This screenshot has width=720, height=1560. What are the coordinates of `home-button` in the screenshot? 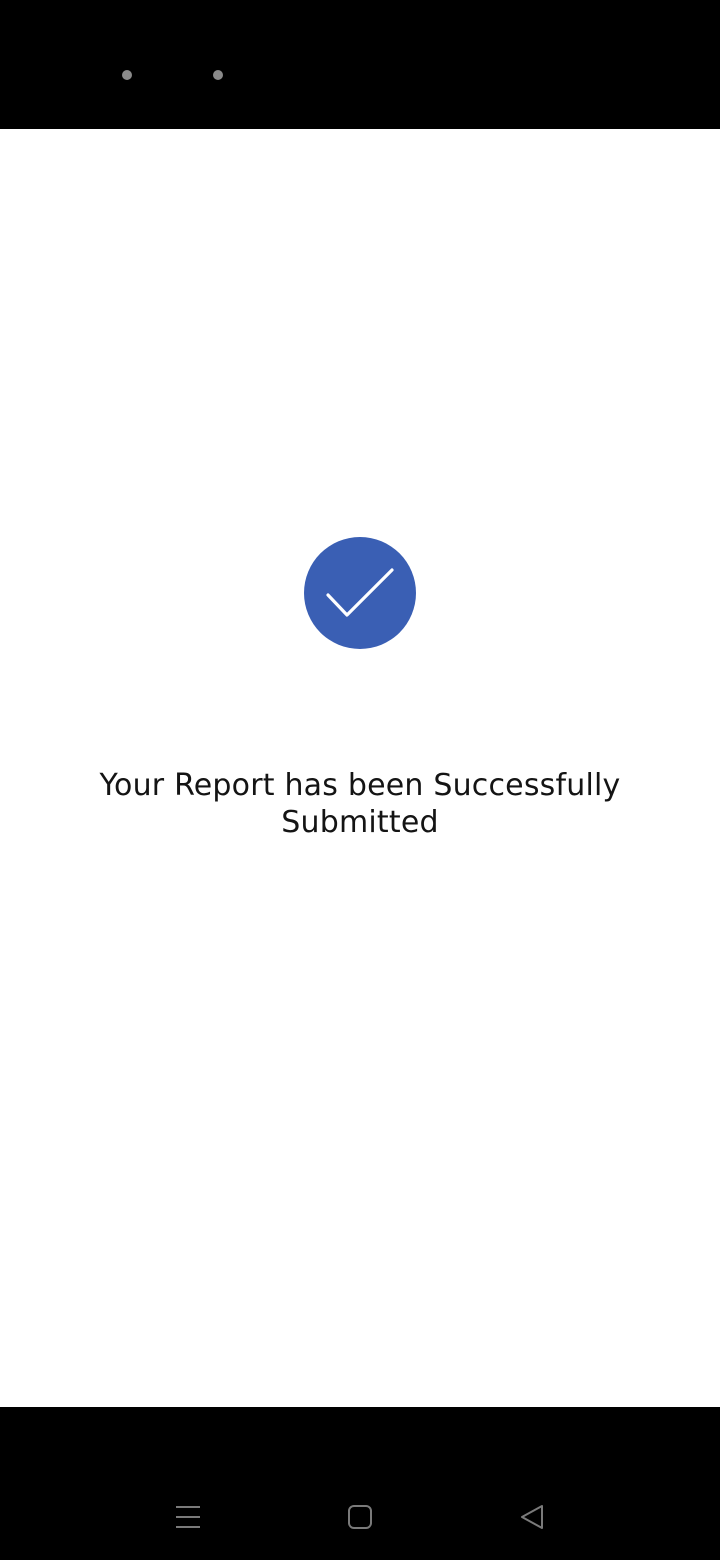 It's located at (360, 1517).